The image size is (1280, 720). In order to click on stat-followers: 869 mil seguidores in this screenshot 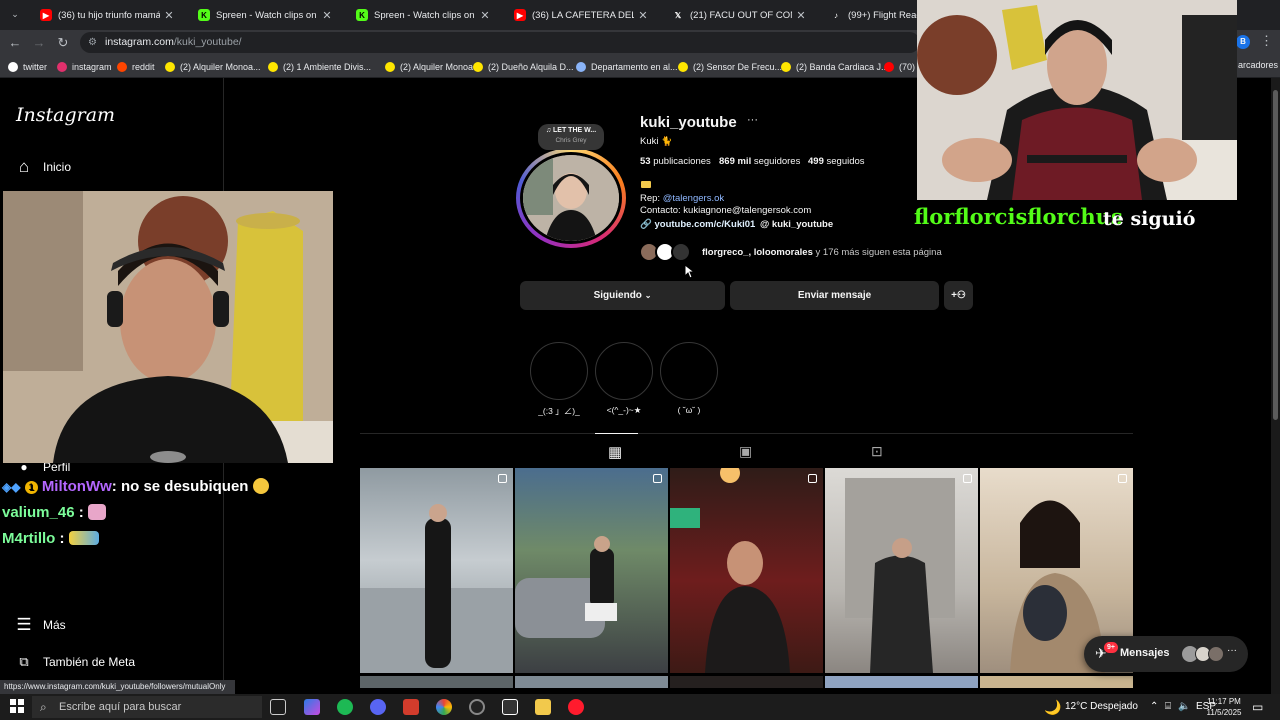, I will do `click(759, 161)`.